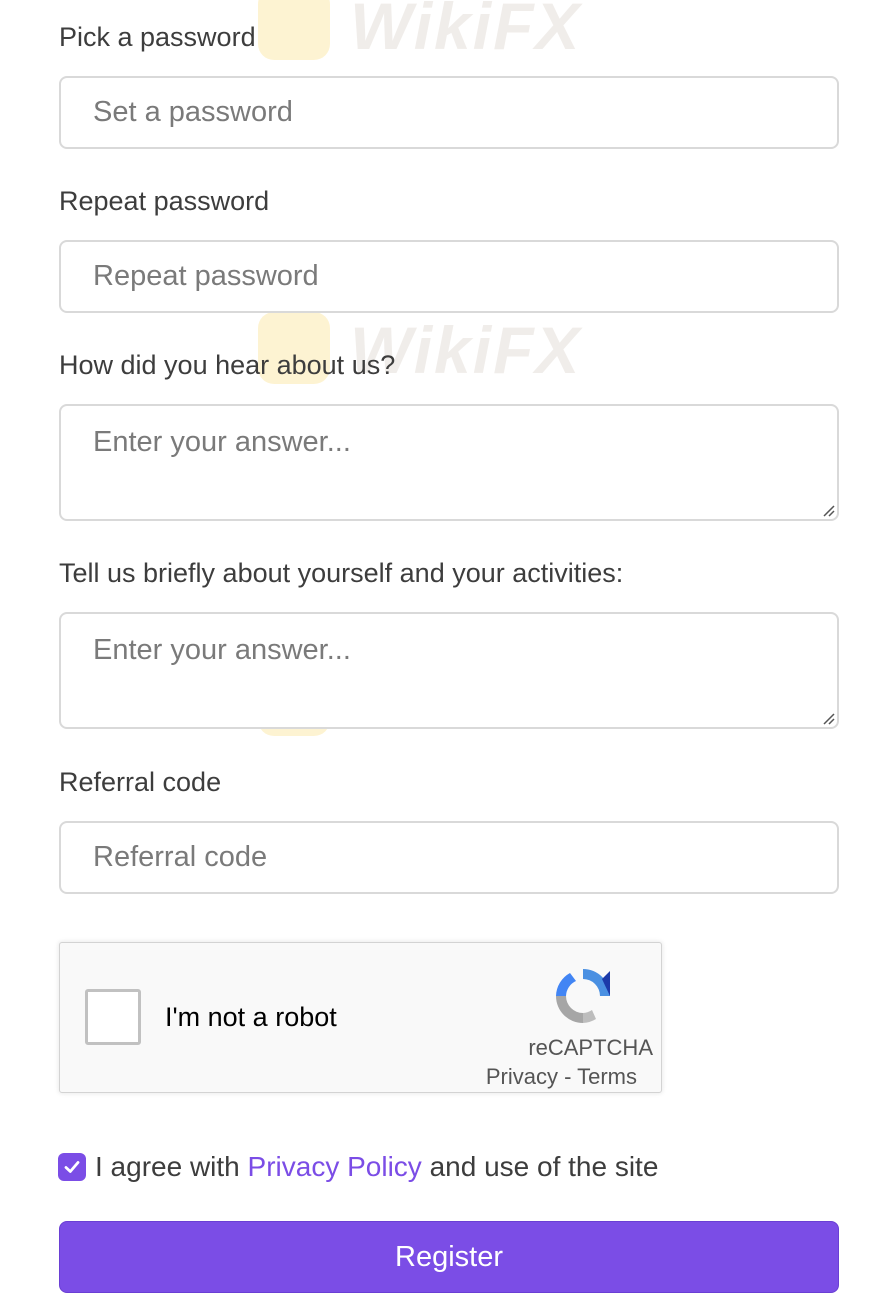  What do you see at coordinates (449, 857) in the screenshot?
I see `referral-code-input` at bounding box center [449, 857].